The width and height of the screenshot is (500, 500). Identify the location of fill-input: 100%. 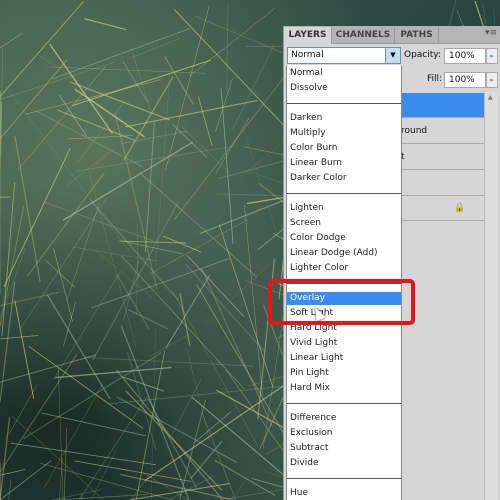
(465, 80).